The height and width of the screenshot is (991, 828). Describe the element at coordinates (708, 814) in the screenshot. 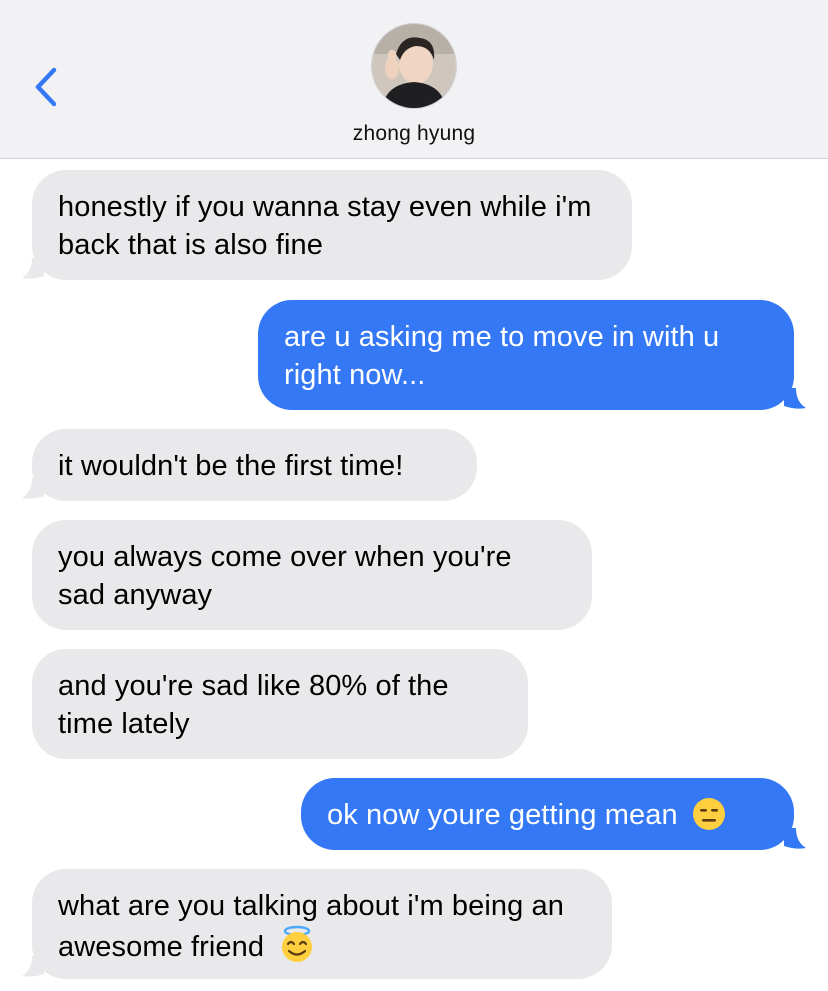

I see `expressionless-face-icon` at that location.